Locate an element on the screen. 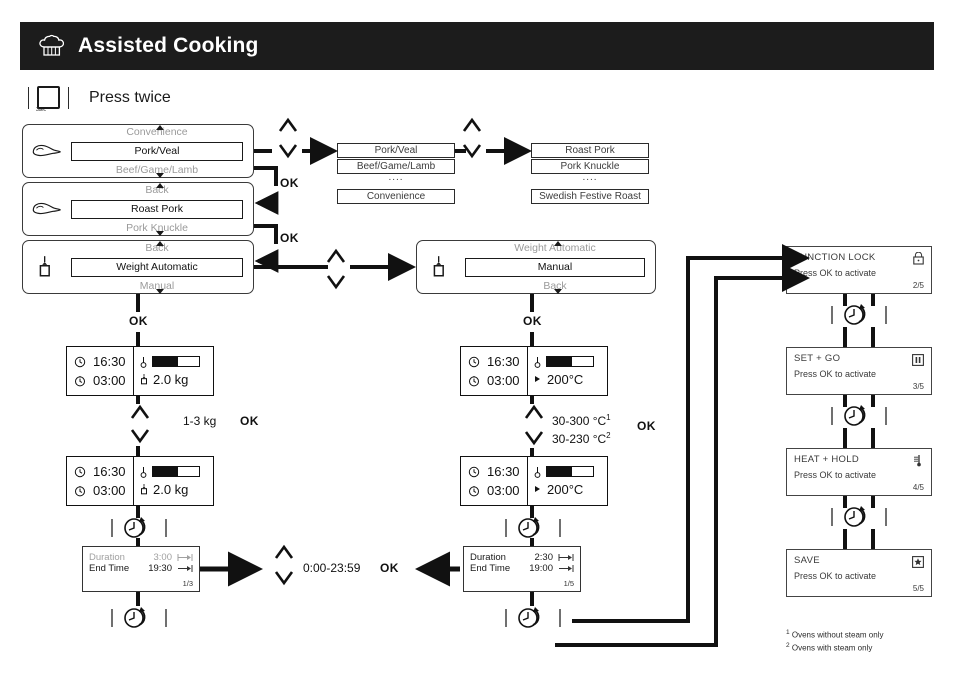 The image size is (954, 673). duration-panel-right: Duration 2:30 End Time 19:00 1/5 is located at coordinates (522, 569).